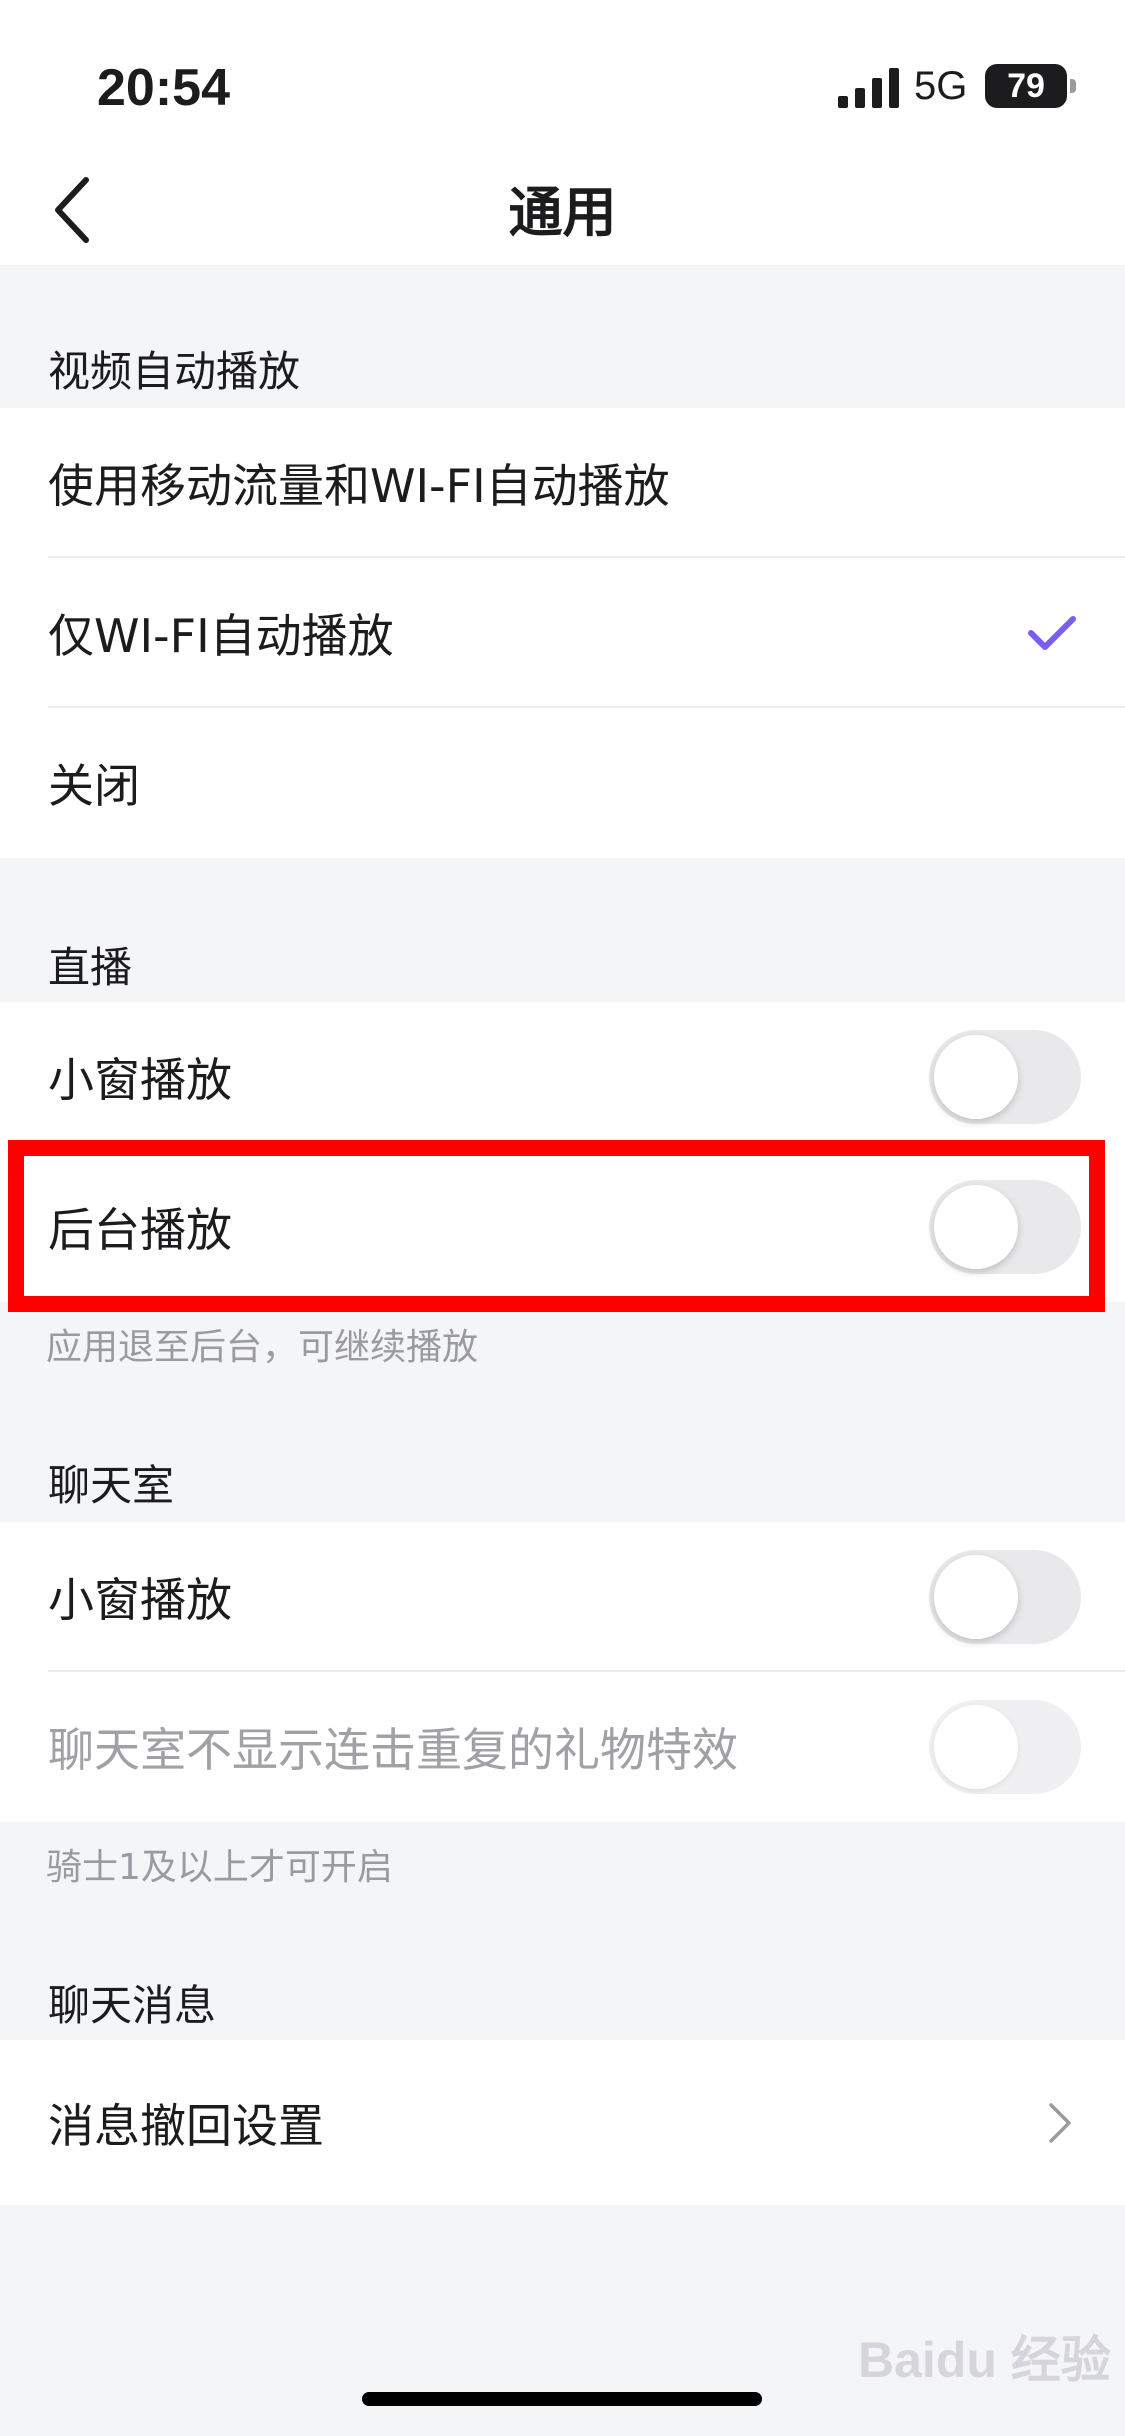 This screenshot has height=2436, width=1125. Describe the element at coordinates (359, 486) in the screenshot. I see `option-label: 使用移动流量和WI-FI自动播放` at that location.